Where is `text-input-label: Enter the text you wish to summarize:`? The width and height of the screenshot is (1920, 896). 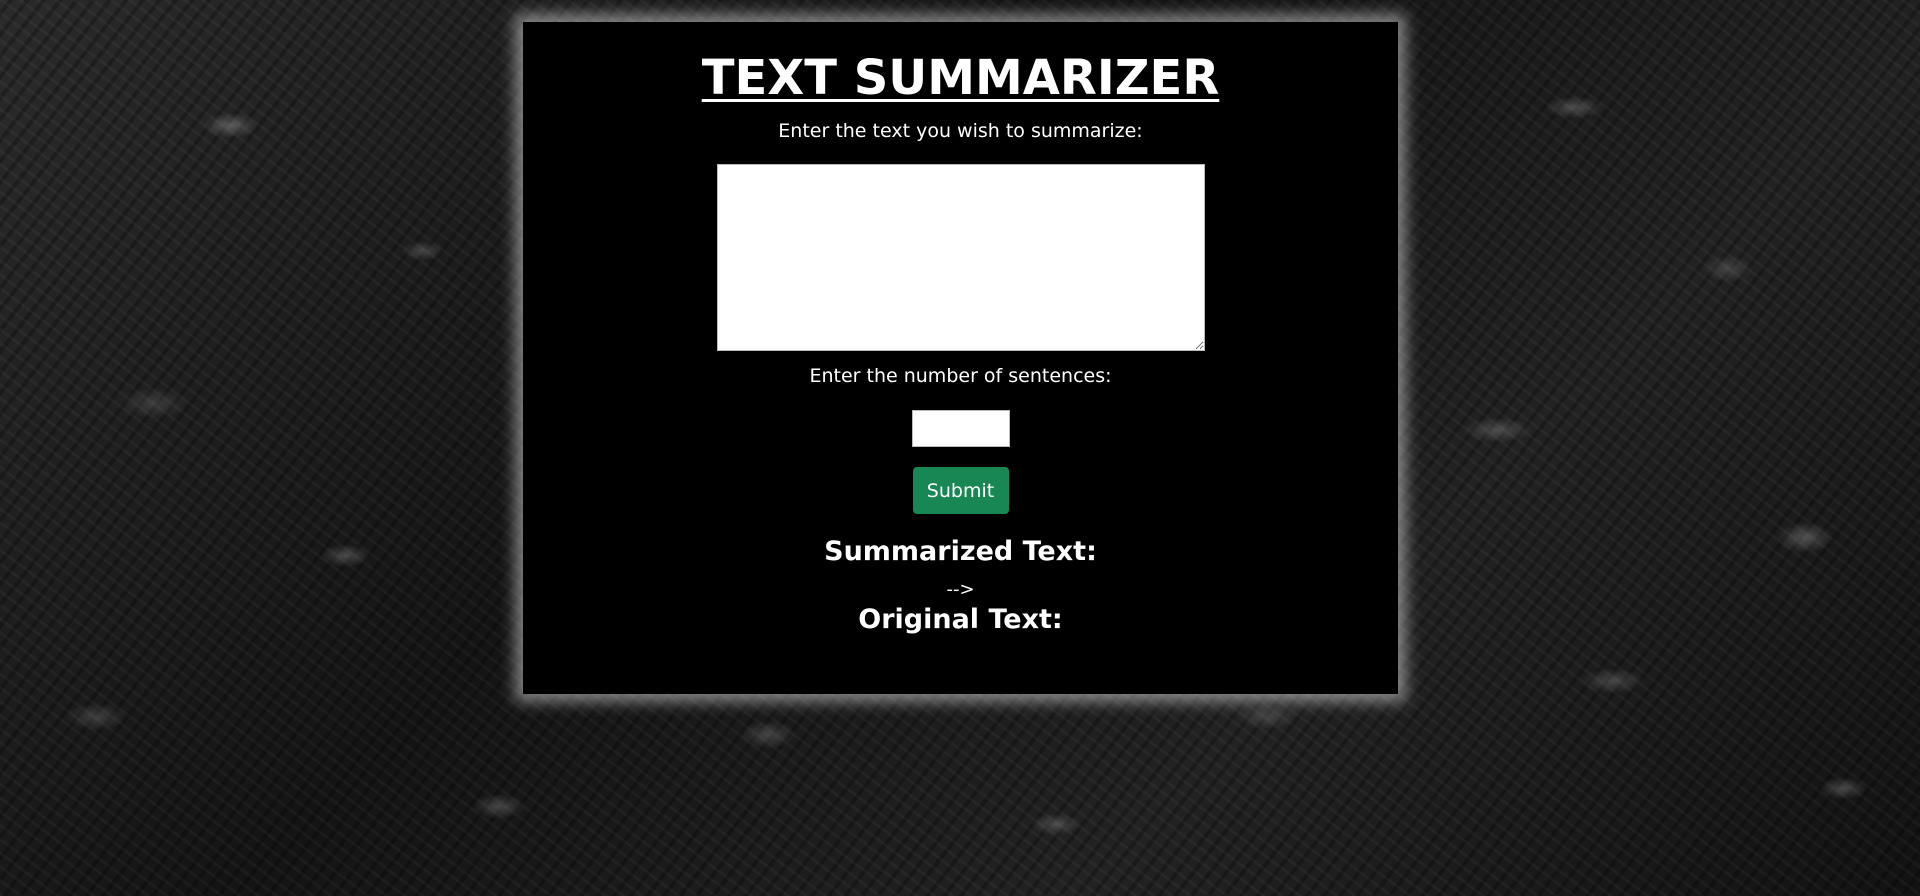 text-input-label: Enter the text you wish to summarize: is located at coordinates (960, 130).